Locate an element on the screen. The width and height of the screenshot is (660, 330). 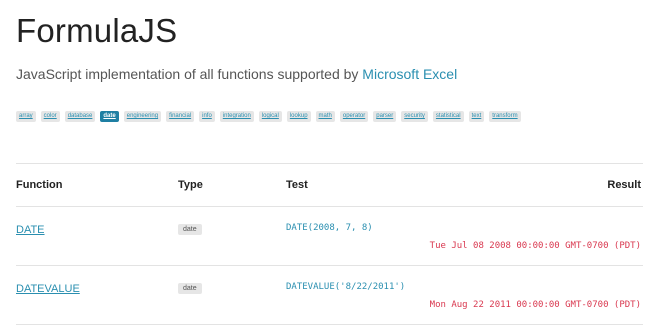
header-result: Result is located at coordinates (624, 185).